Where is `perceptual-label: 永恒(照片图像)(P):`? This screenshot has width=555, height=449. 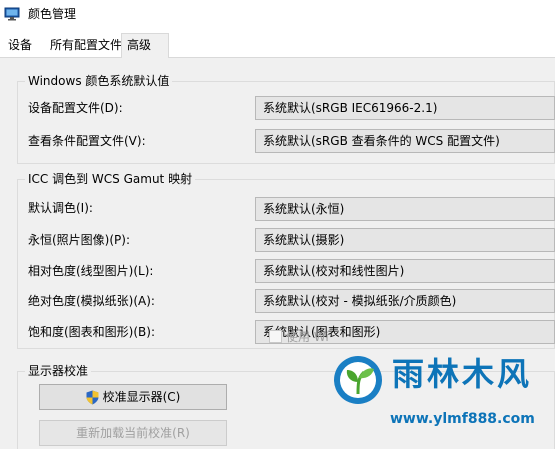
perceptual-label: 永恒(照片图像)(P): is located at coordinates (79, 240).